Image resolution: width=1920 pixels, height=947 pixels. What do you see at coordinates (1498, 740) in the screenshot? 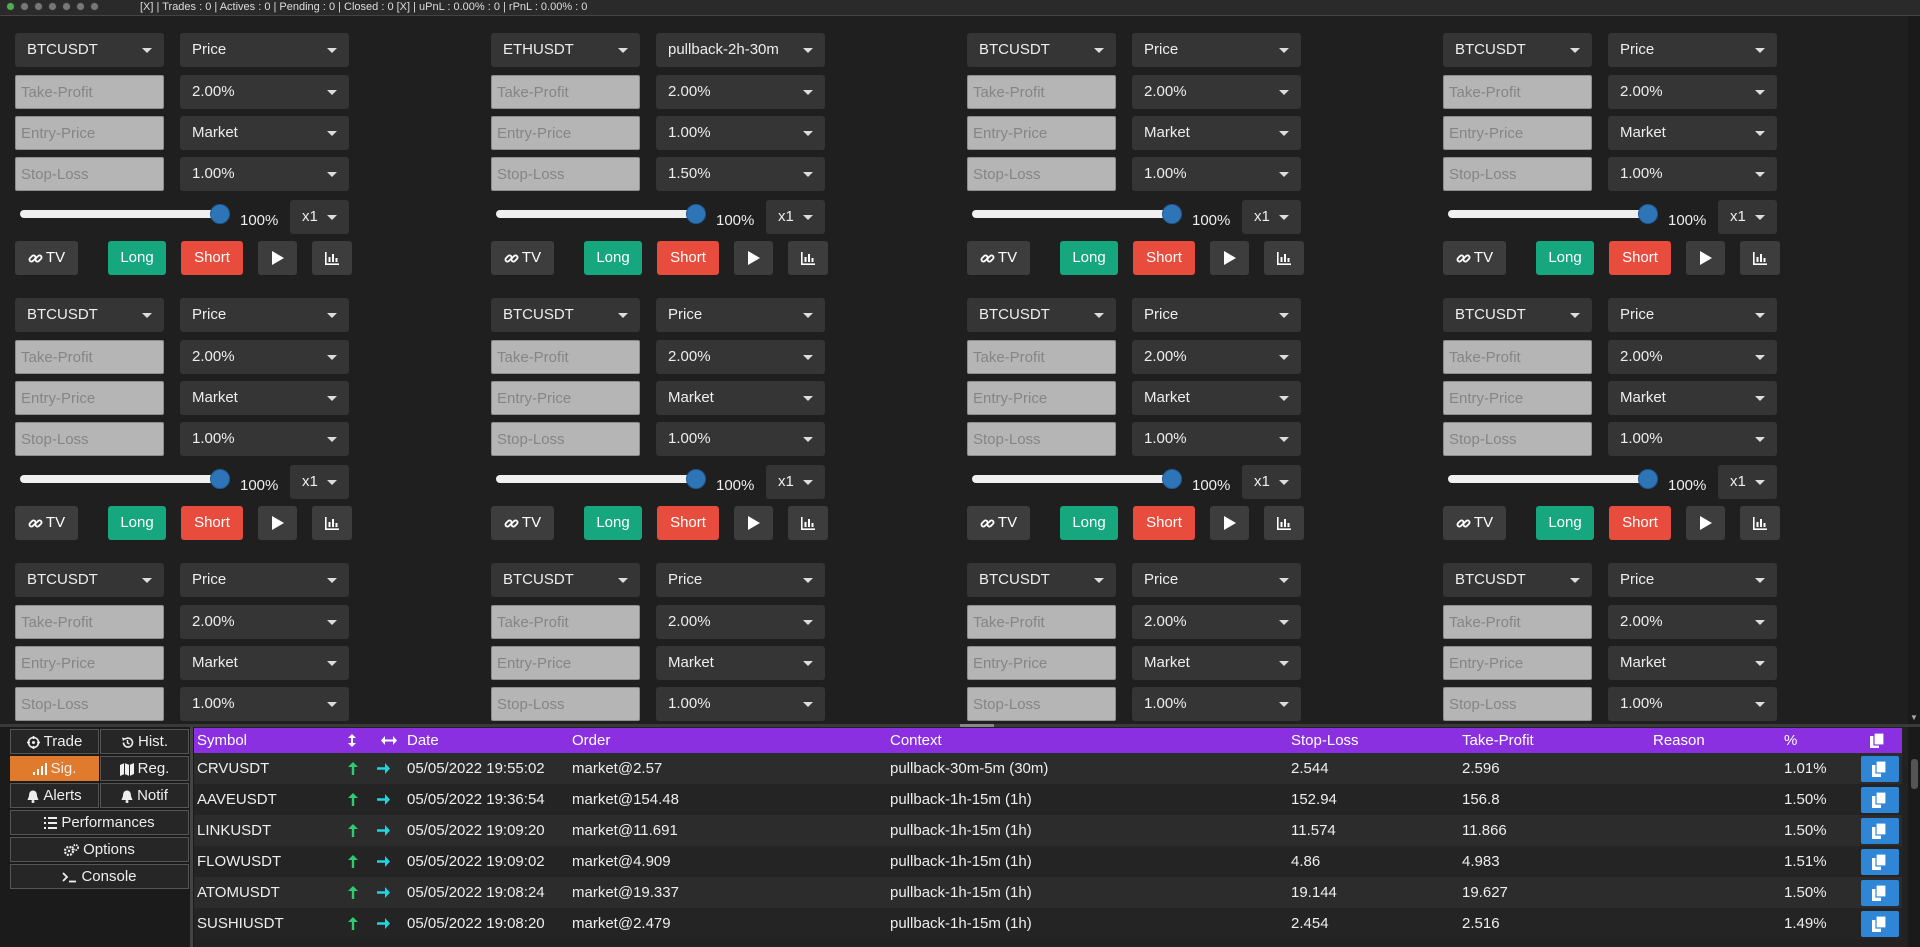
I see `column-header-take-profit: Take-Profit` at bounding box center [1498, 740].